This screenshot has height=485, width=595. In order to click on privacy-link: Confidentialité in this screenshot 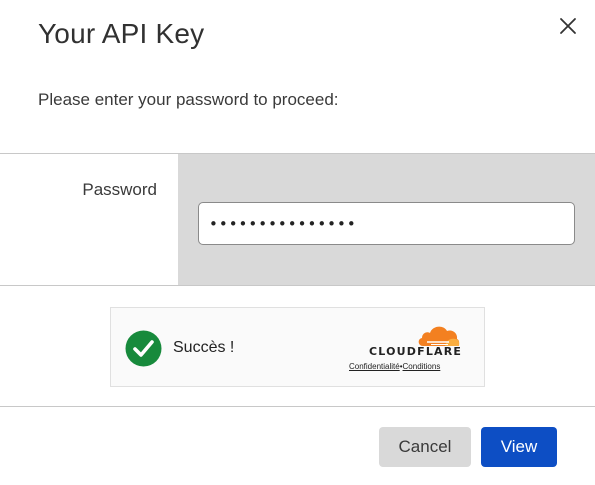, I will do `click(374, 366)`.